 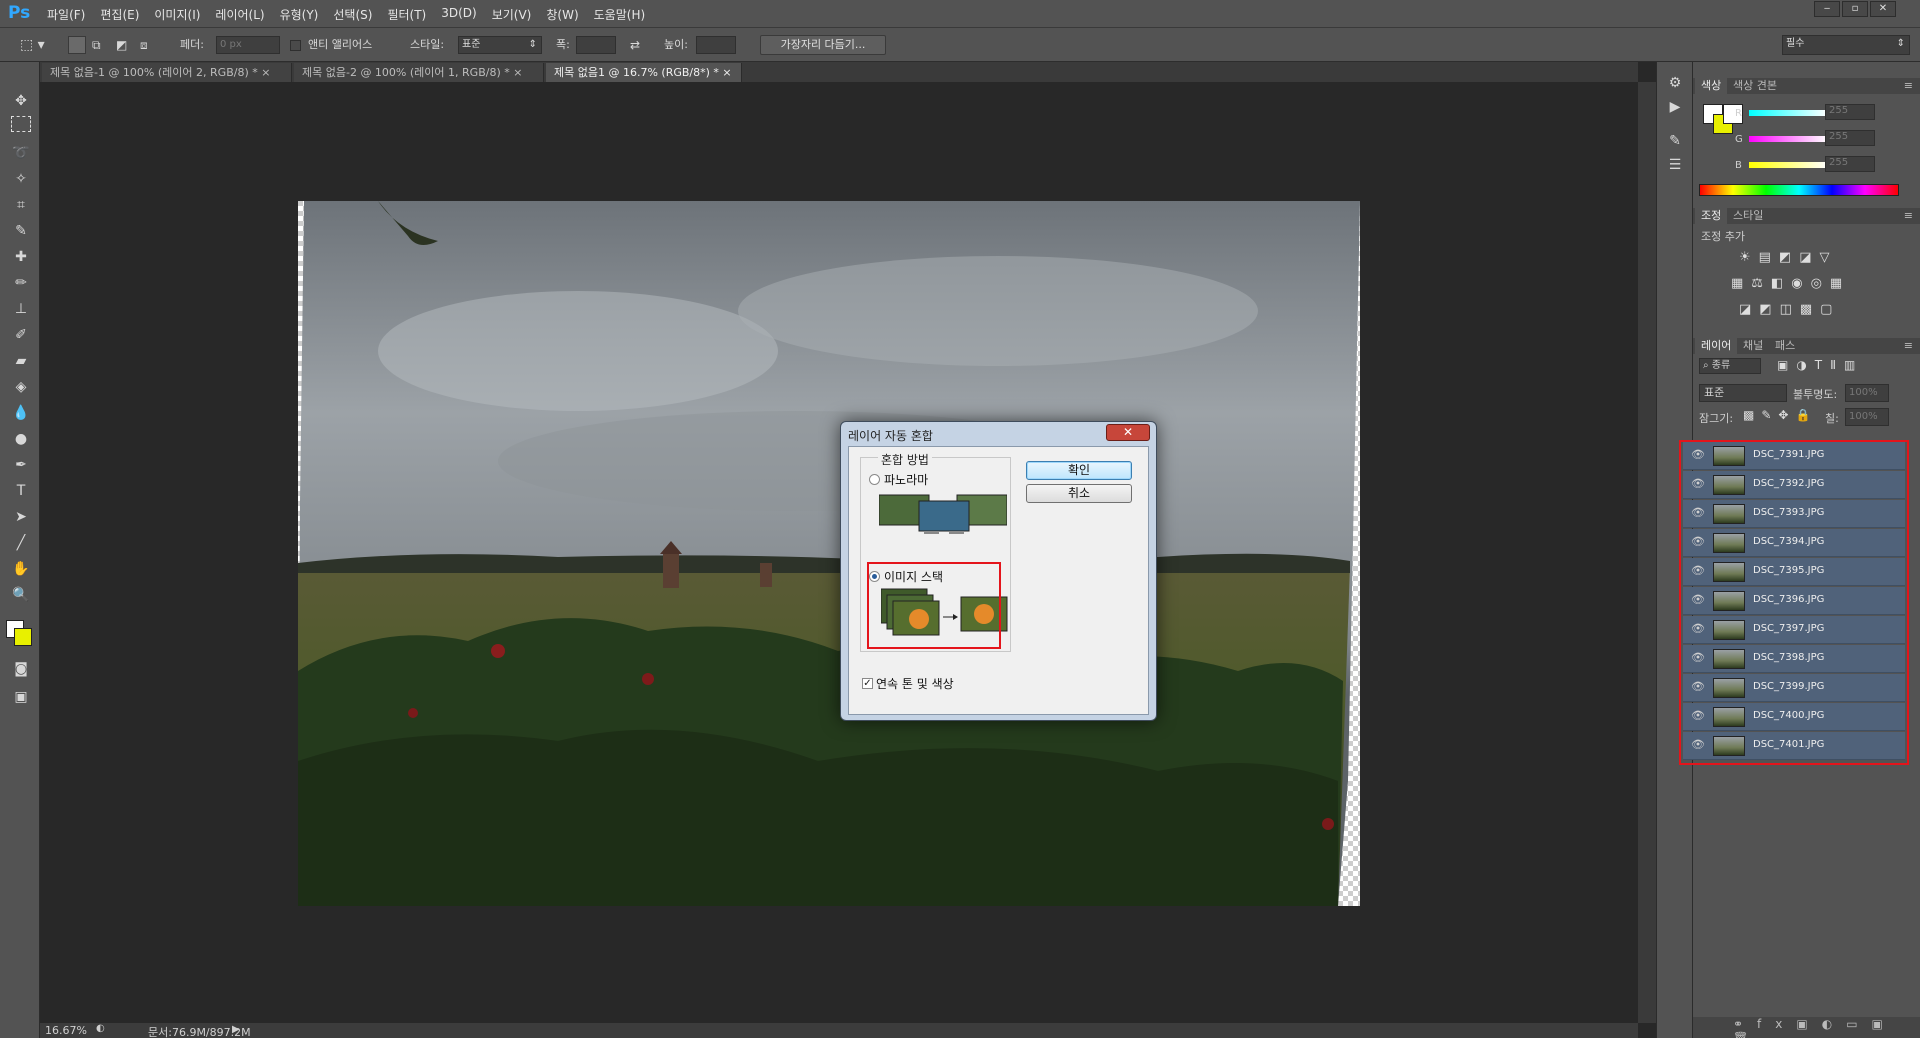 I want to click on dialog-close-button: ✕, so click(x=1128, y=432).